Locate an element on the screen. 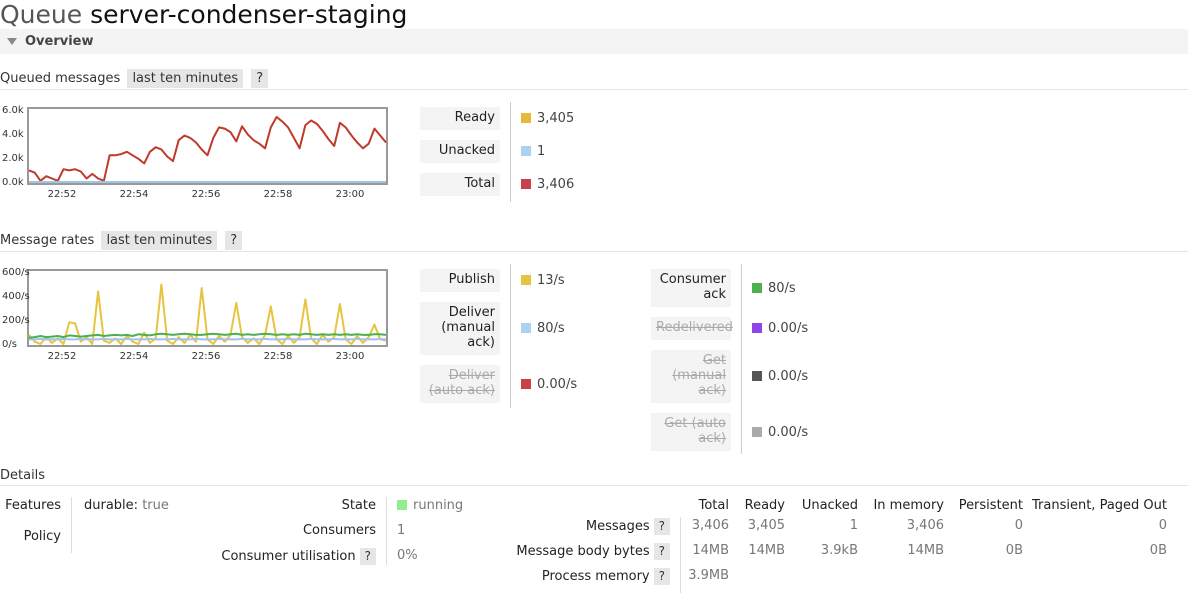  rates-chart-x-tick: 22:54 is located at coordinates (134, 356).